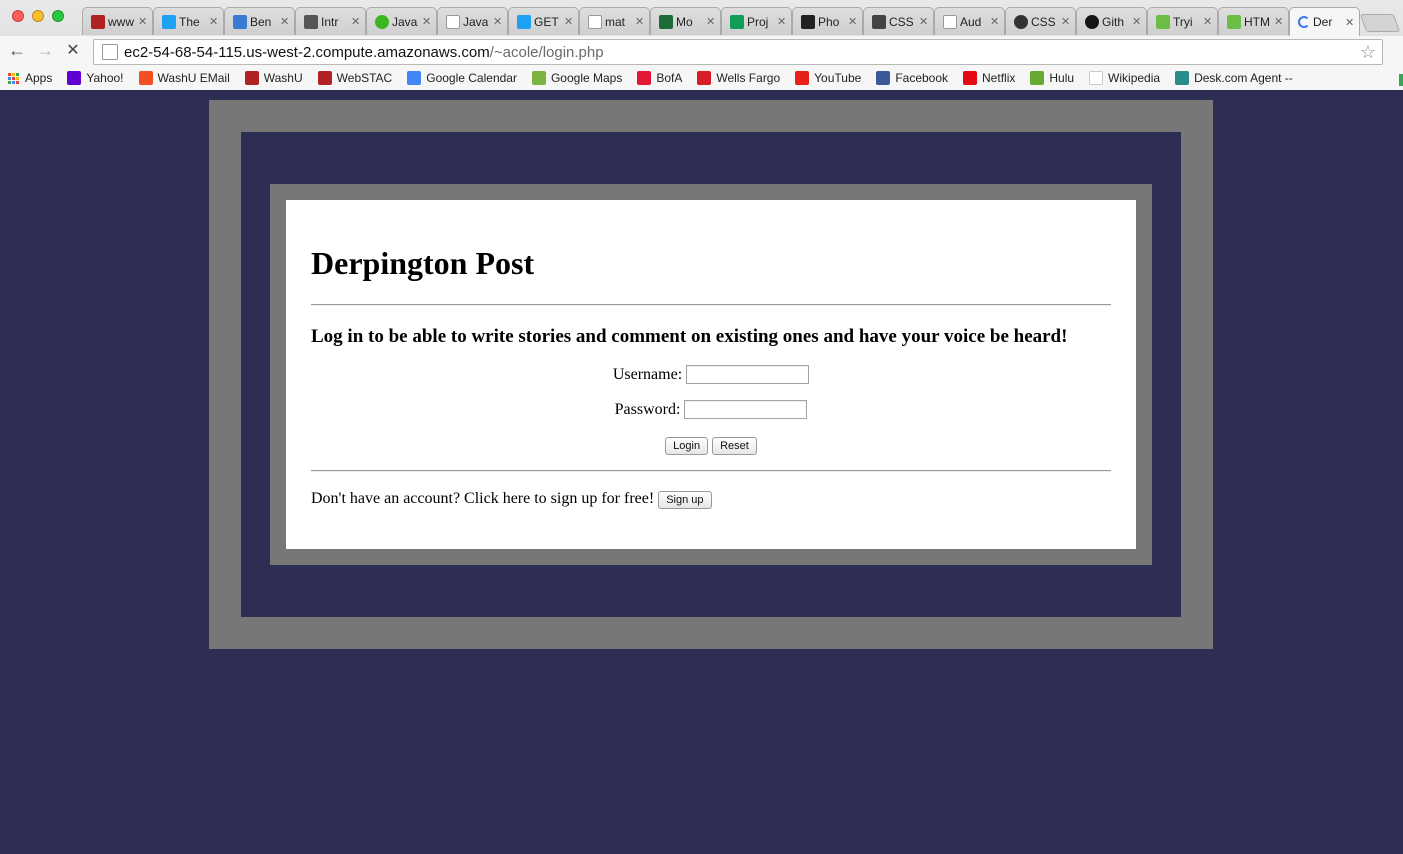  I want to click on w3-icon, so click(1234, 21).